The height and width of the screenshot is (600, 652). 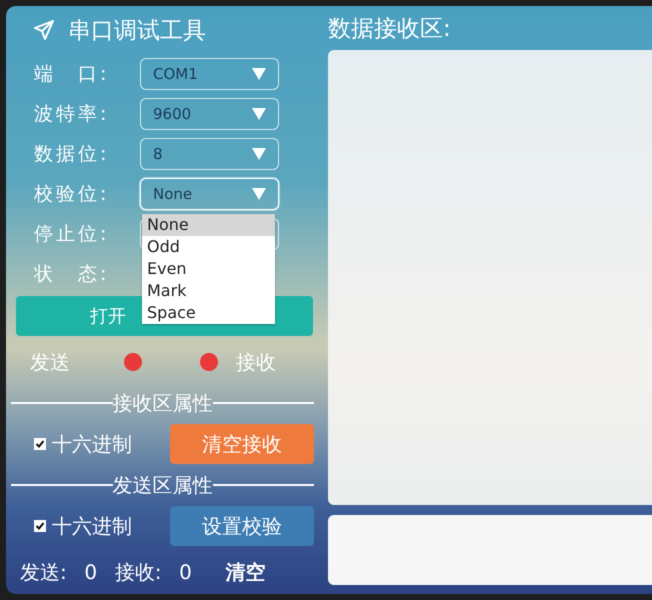 What do you see at coordinates (50, 362) in the screenshot?
I see `send-label: 发送` at bounding box center [50, 362].